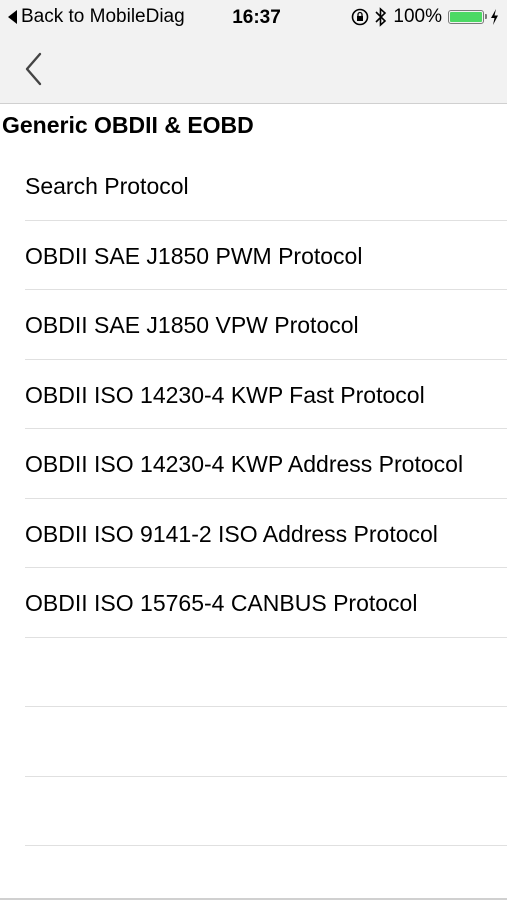  What do you see at coordinates (467, 17) in the screenshot?
I see `battery-icon` at bounding box center [467, 17].